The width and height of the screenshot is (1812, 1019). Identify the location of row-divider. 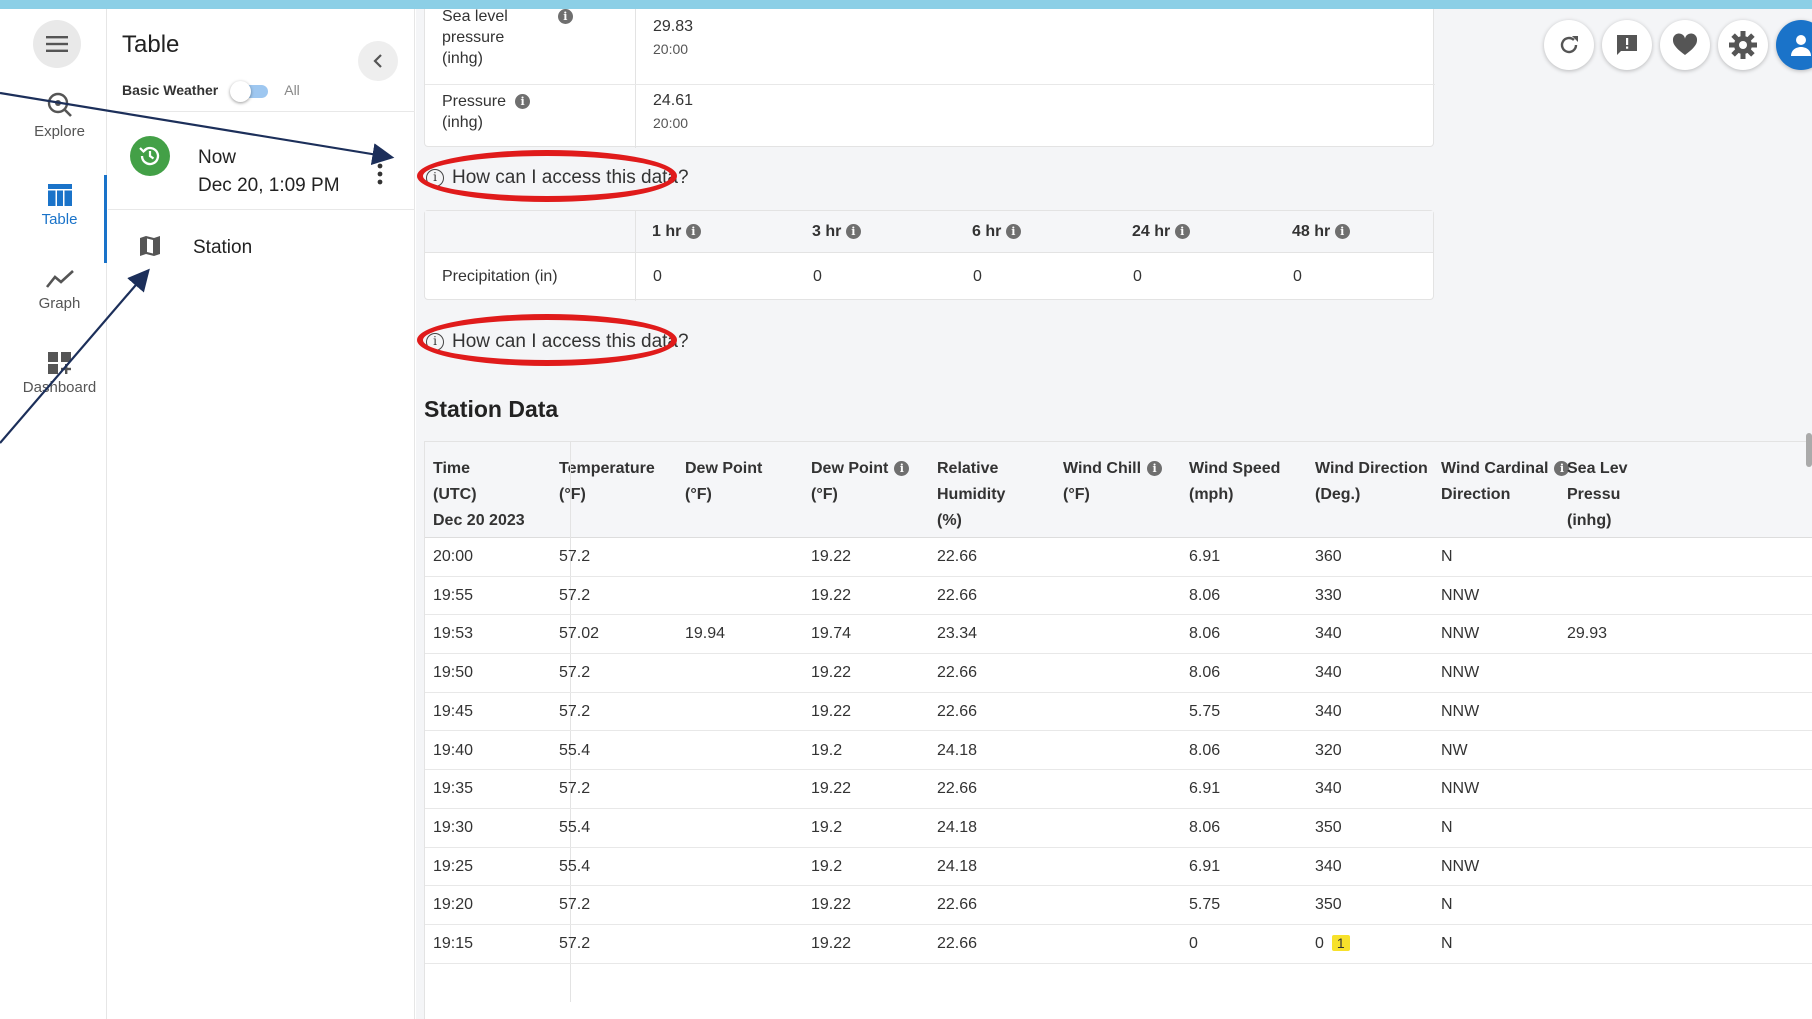
(930, 84).